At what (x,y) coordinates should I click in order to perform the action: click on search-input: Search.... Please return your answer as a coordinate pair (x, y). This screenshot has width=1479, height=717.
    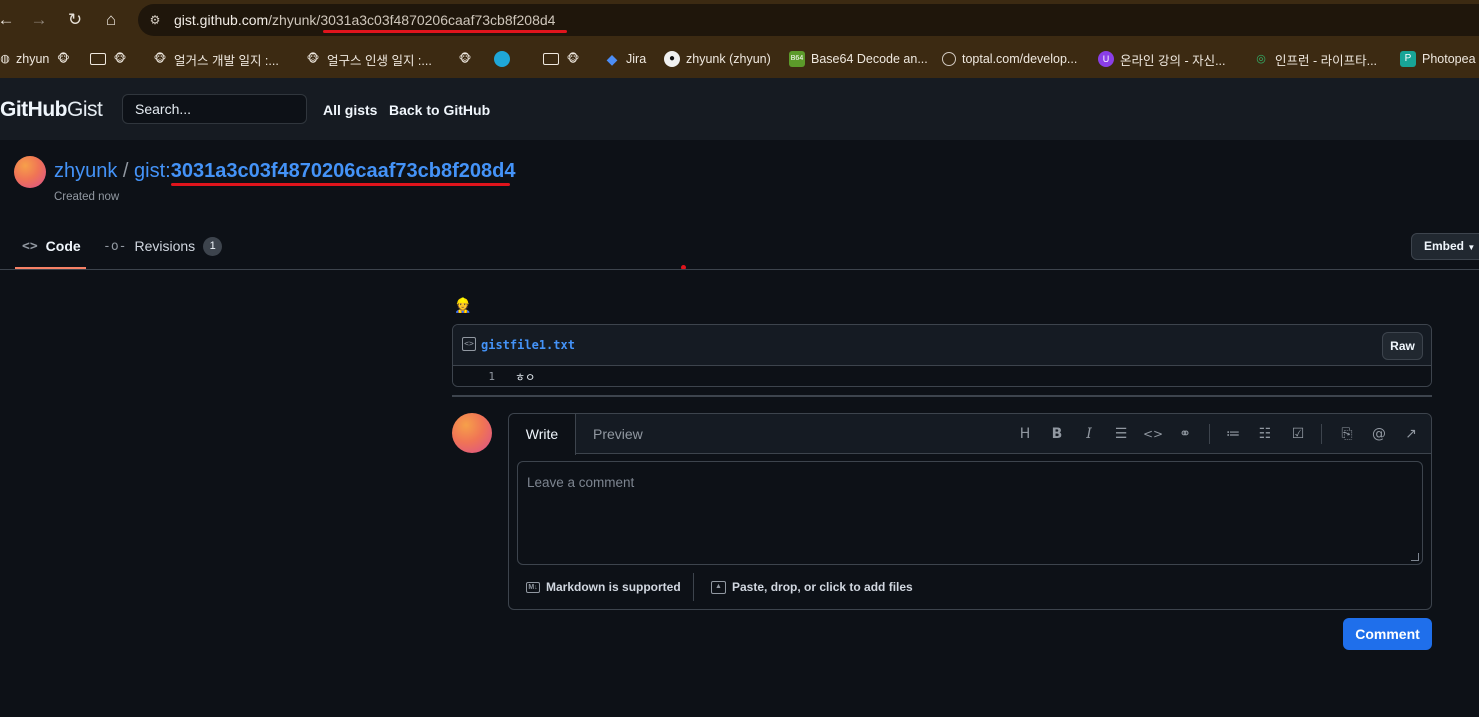
    Looking at the image, I should click on (214, 109).